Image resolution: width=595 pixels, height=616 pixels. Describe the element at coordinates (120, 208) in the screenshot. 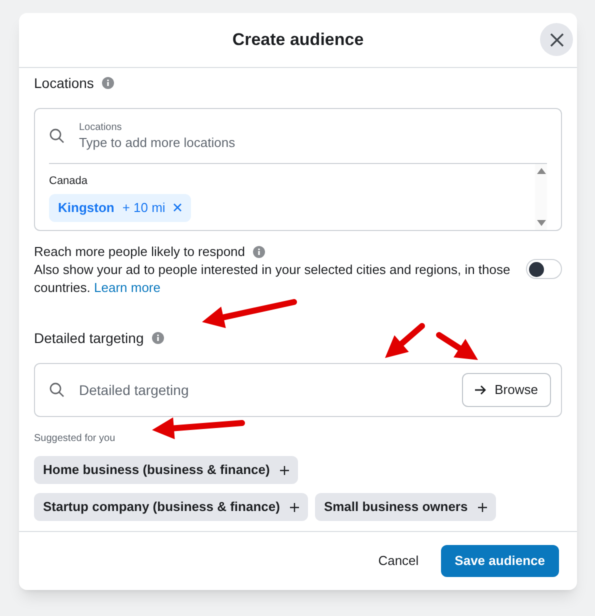

I see `location-chip: Kingston + 10 mi` at that location.